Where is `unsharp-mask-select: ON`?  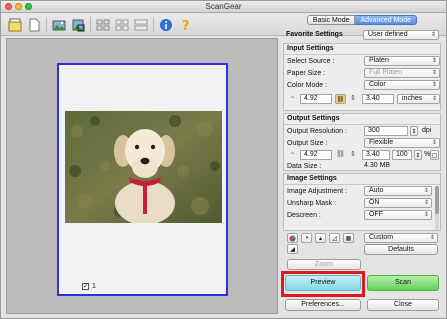
unsharp-mask-select: ON is located at coordinates (398, 203).